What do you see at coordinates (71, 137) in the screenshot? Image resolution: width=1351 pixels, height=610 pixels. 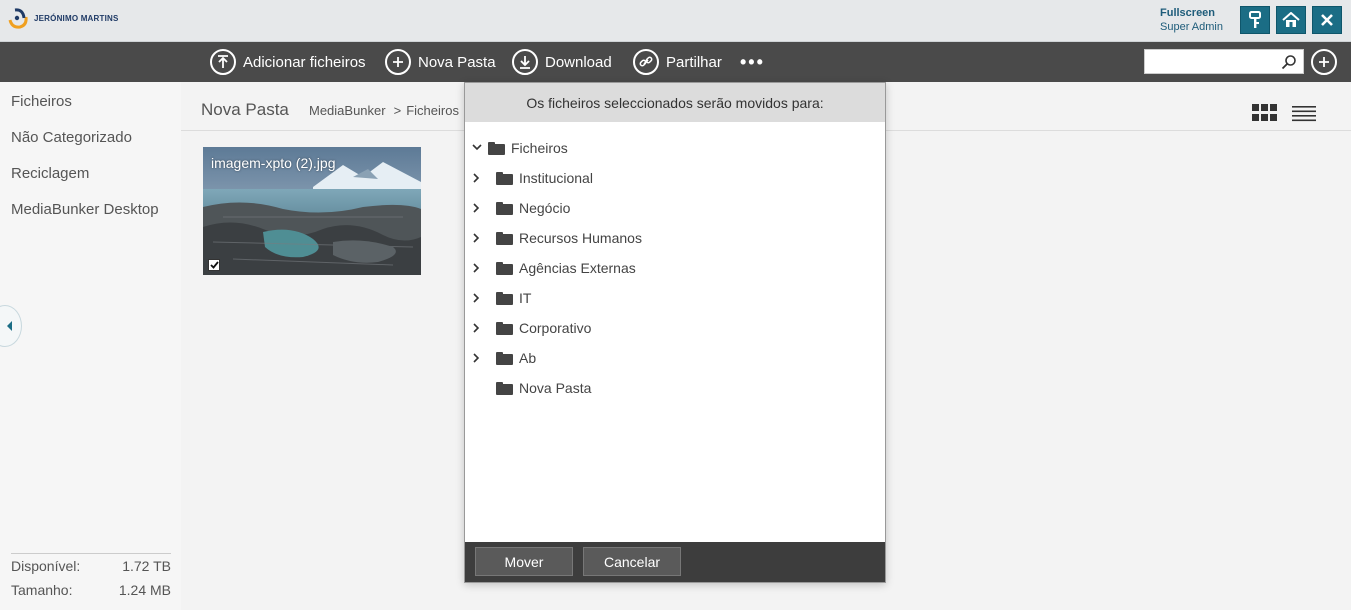 I see `sidebar-item-uncategorized: Não Categorizado` at bounding box center [71, 137].